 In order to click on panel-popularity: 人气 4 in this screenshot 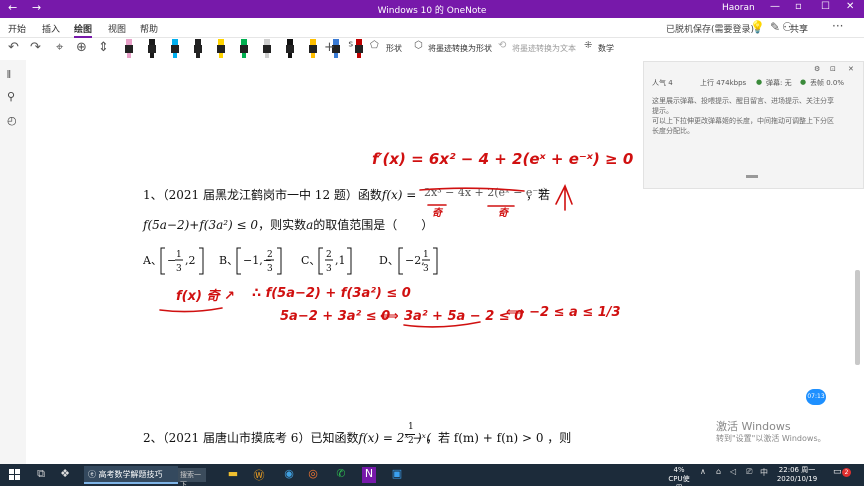, I will do `click(662, 83)`.